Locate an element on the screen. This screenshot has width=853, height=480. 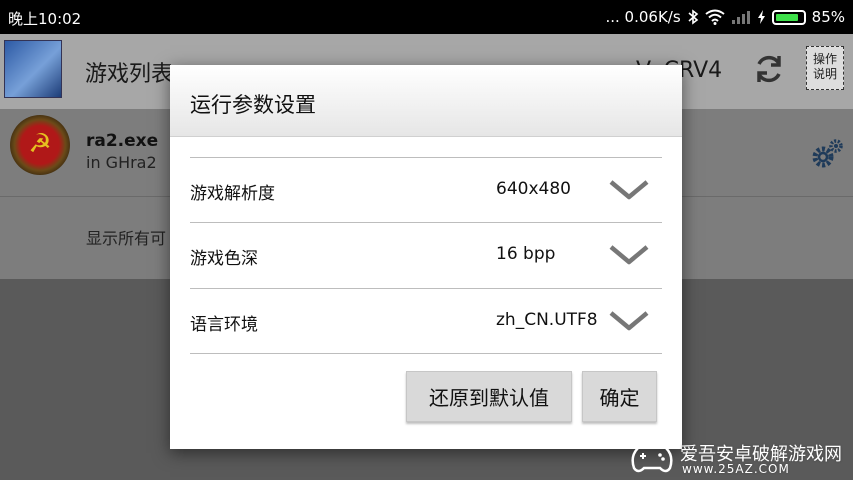
wifi-icon is located at coordinates (715, 17).